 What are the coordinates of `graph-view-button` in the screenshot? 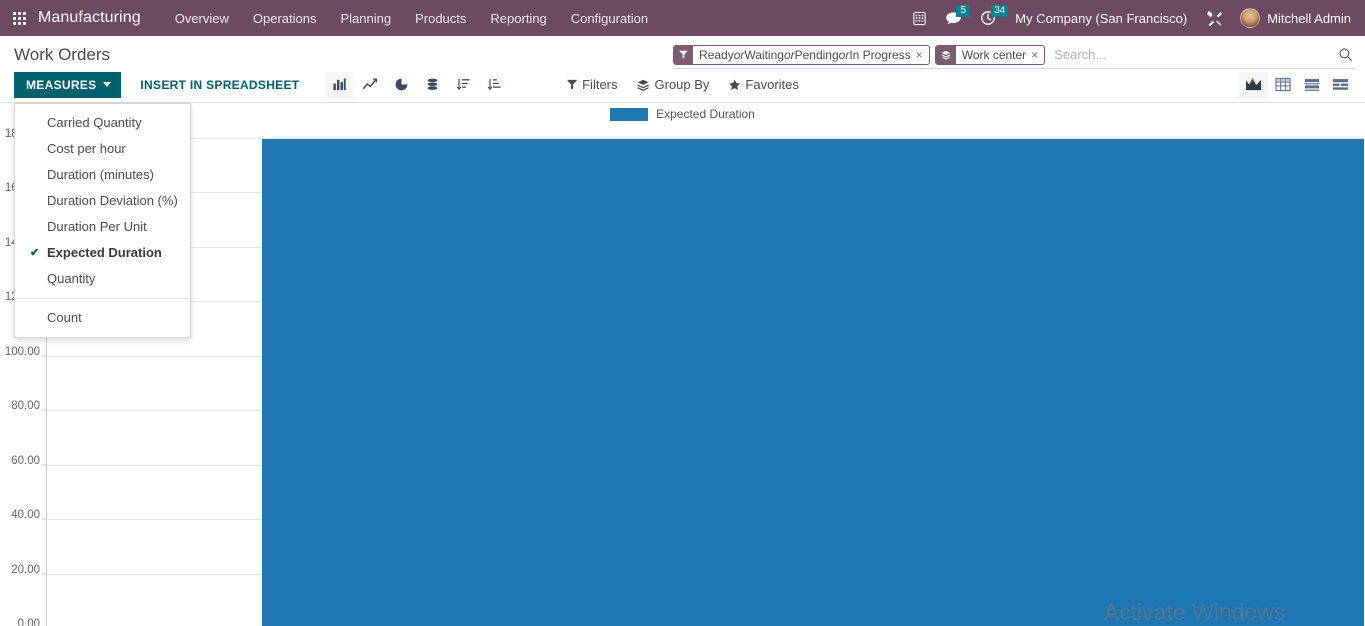 It's located at (1253, 84).